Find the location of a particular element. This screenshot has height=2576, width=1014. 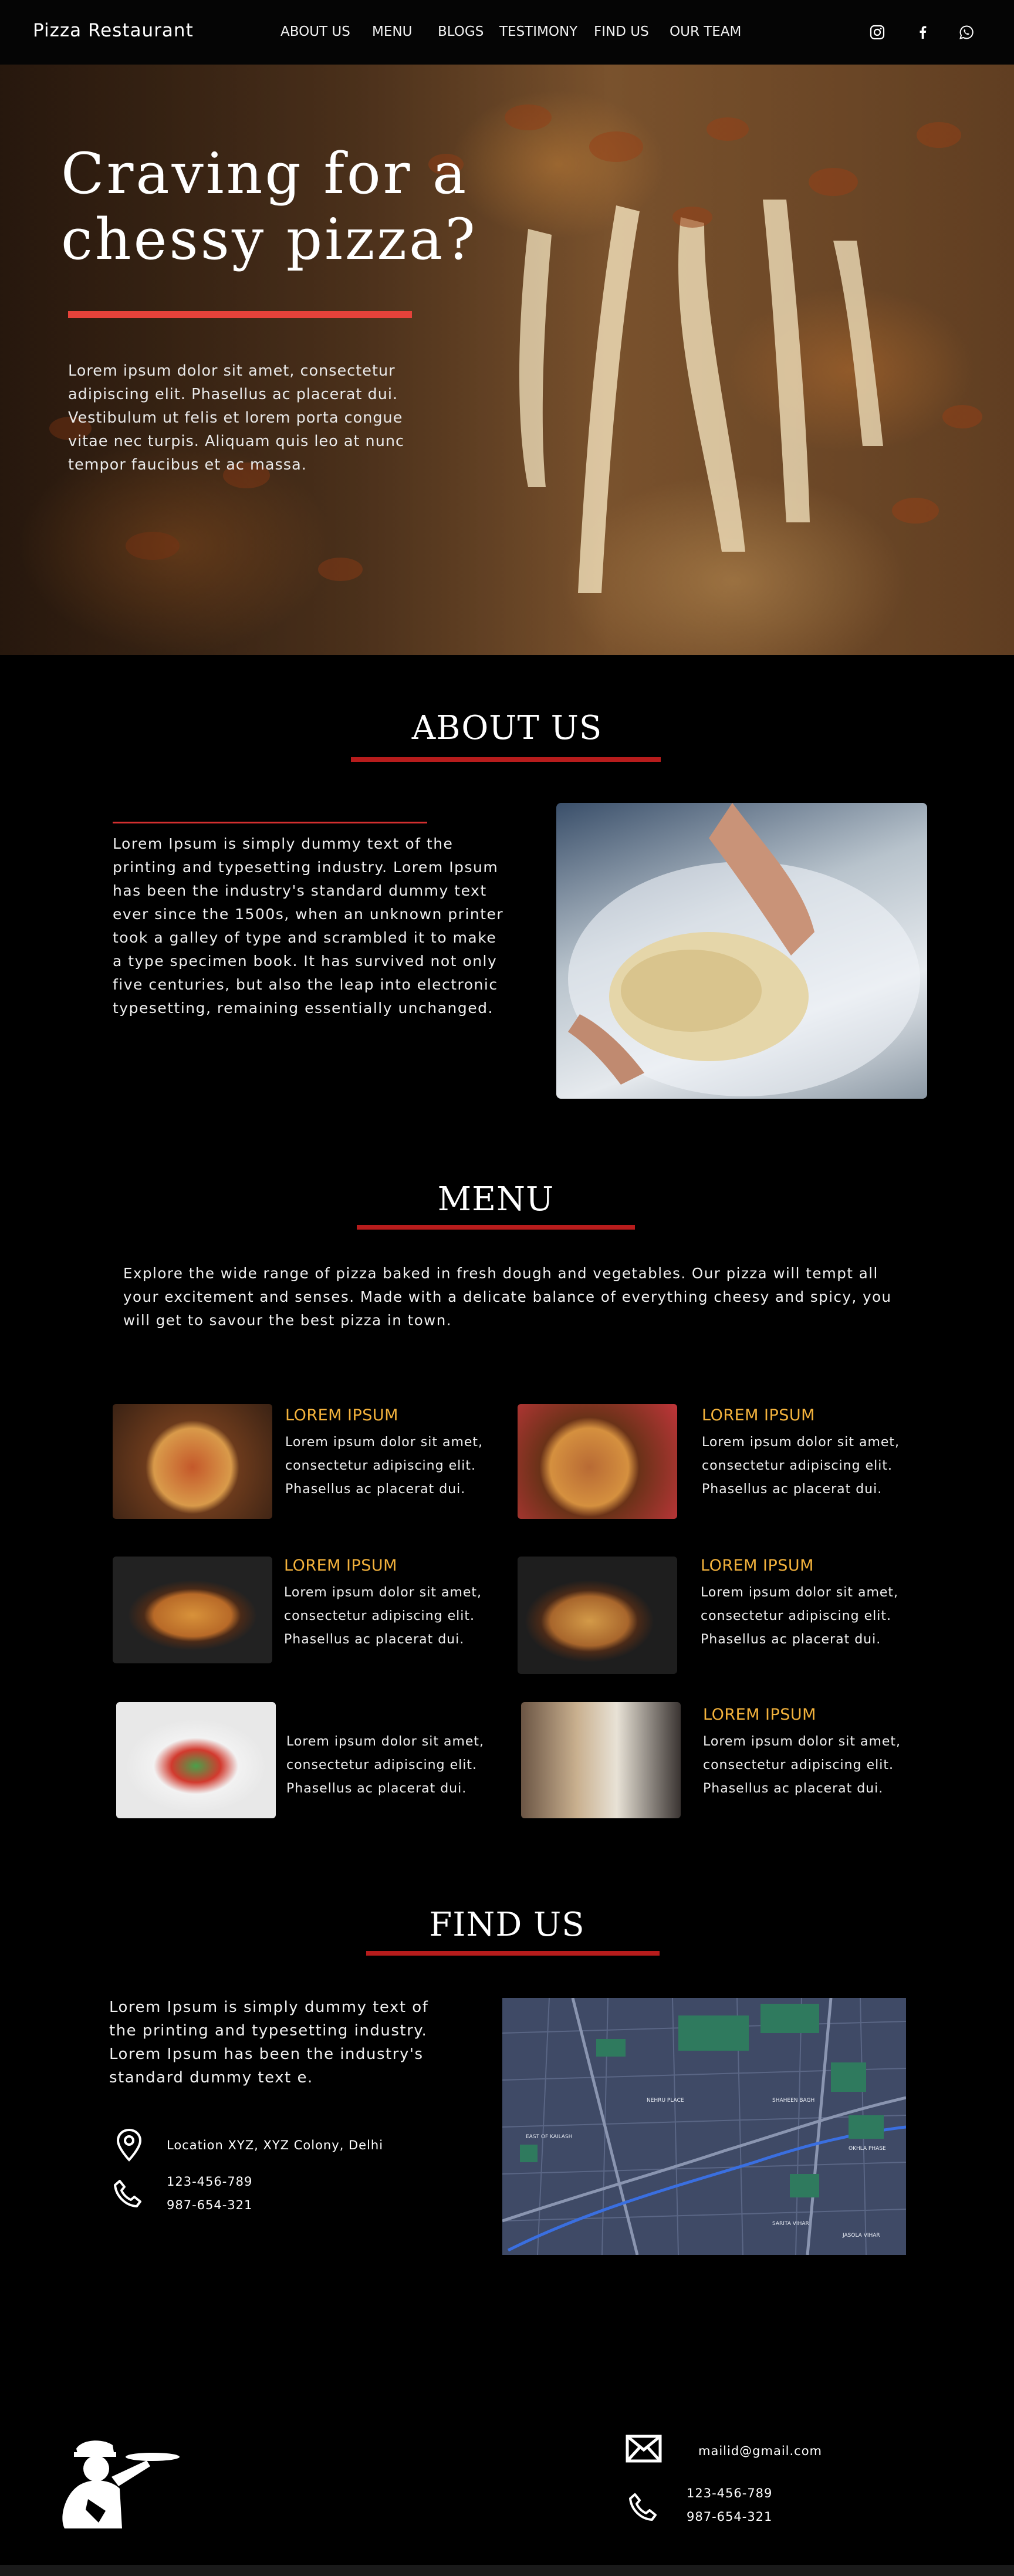

map-label: JASOLA VIHAR is located at coordinates (862, 2236).